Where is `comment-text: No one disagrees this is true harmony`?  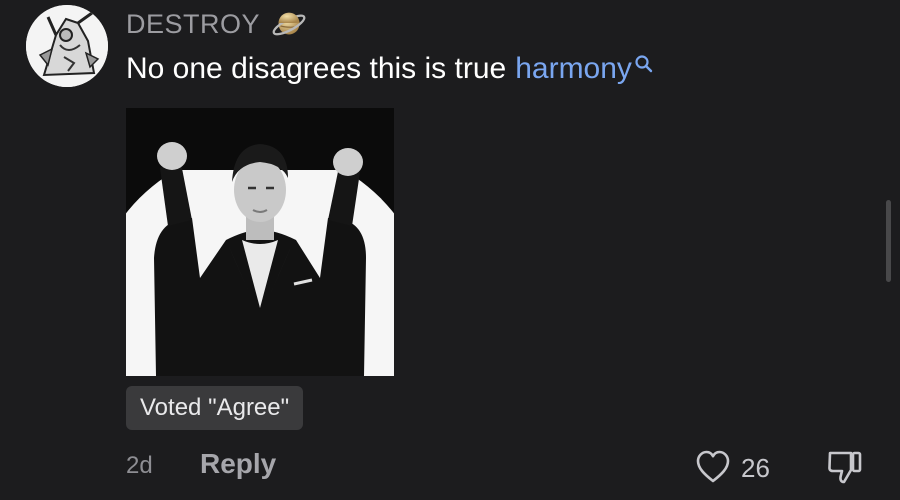 comment-text: No one disagrees this is true harmony is located at coordinates (390, 69).